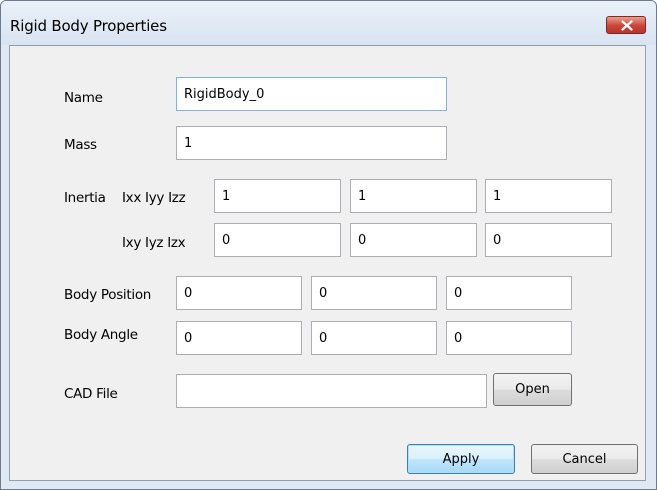  I want to click on body-position-x-field, so click(239, 293).